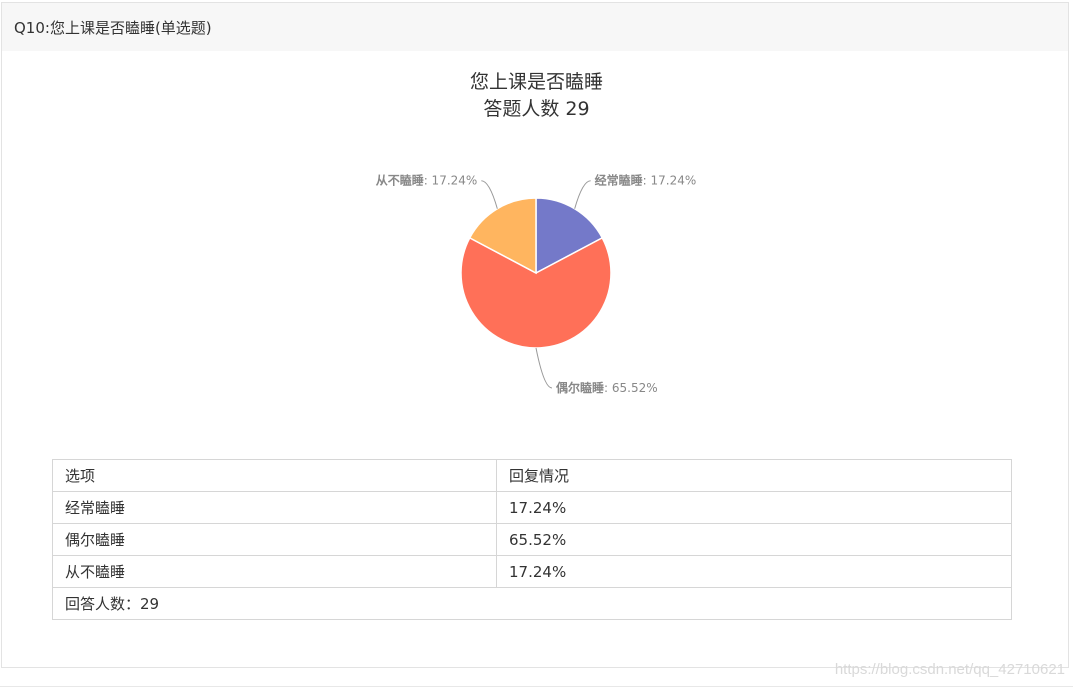  What do you see at coordinates (646, 180) in the screenshot?
I see `slice-label: 经常瞌睡: 17.24%` at bounding box center [646, 180].